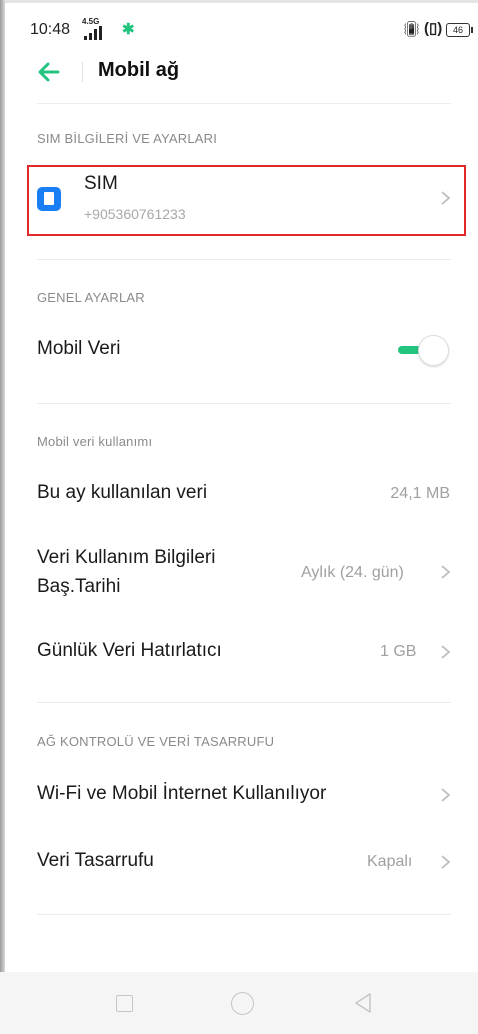 This screenshot has height=1034, width=478. What do you see at coordinates (420, 493) in the screenshot?
I see `monthly-usage-value: 24,1 MB` at bounding box center [420, 493].